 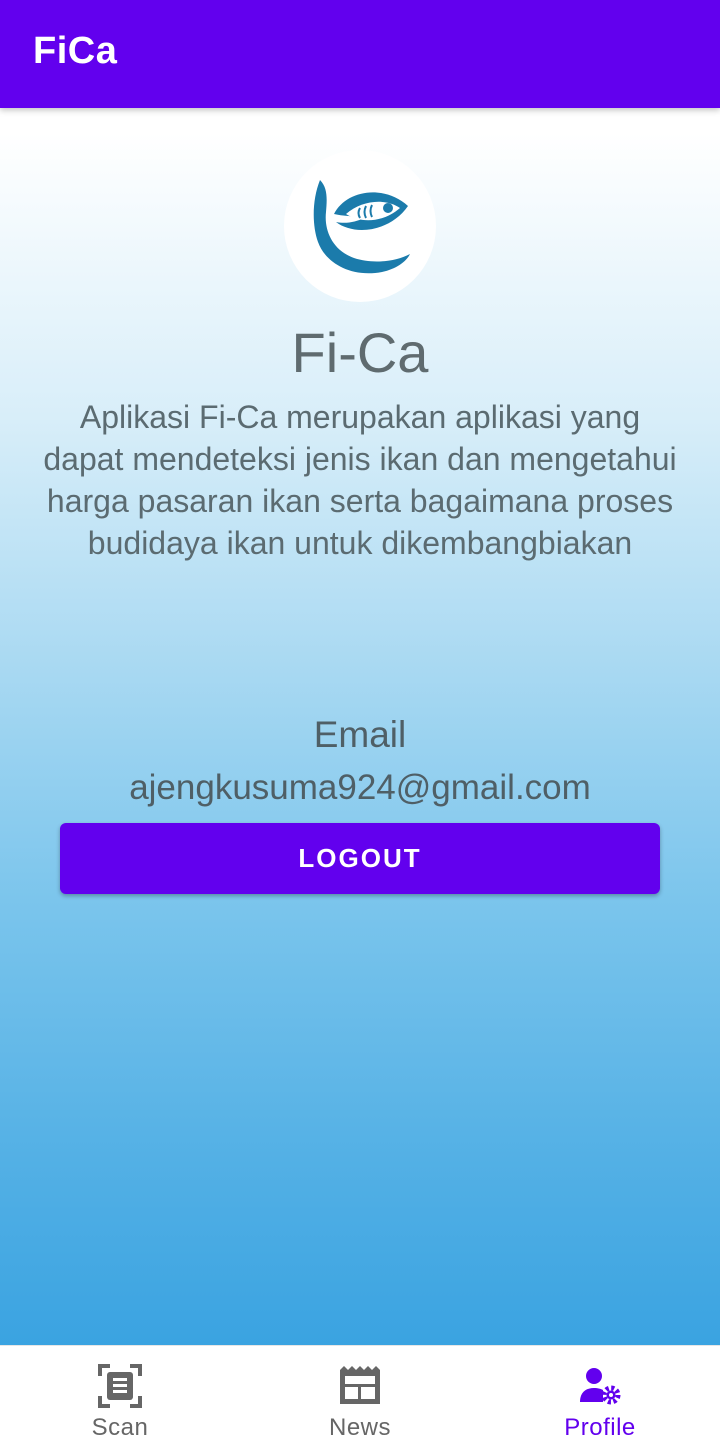 I want to click on email-value: ajengkusuma924@gmail.com, so click(x=360, y=787).